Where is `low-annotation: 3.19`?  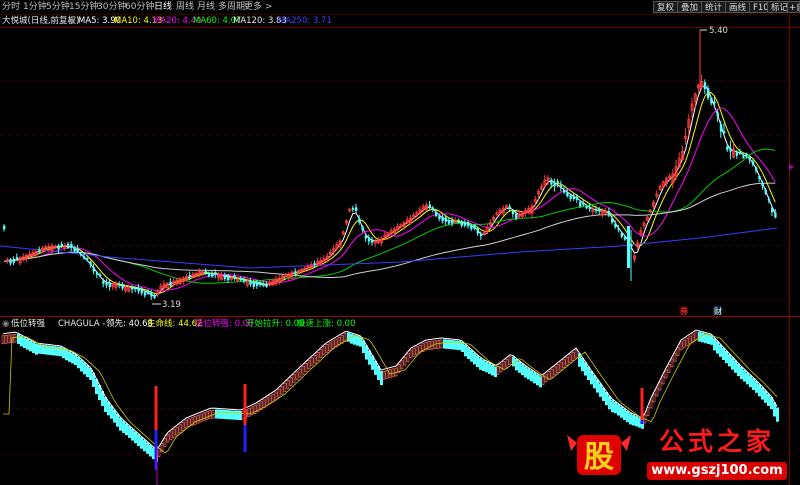 low-annotation: 3.19 is located at coordinates (166, 305).